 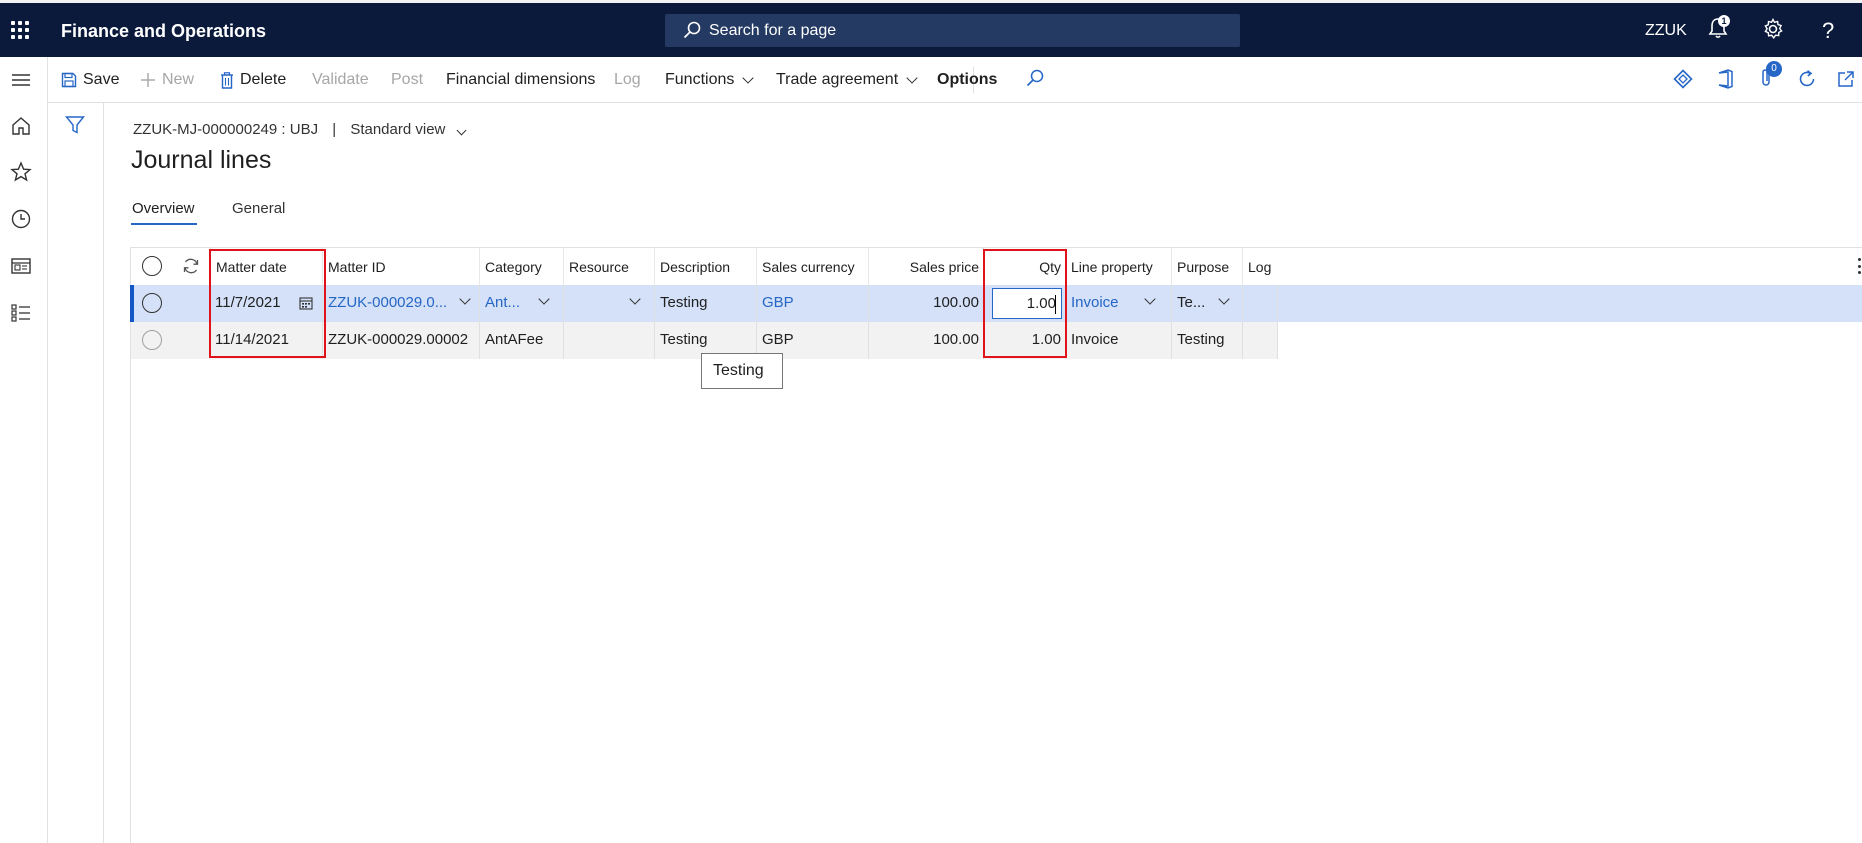 What do you see at coordinates (700, 79) in the screenshot?
I see `functions-label: Functions` at bounding box center [700, 79].